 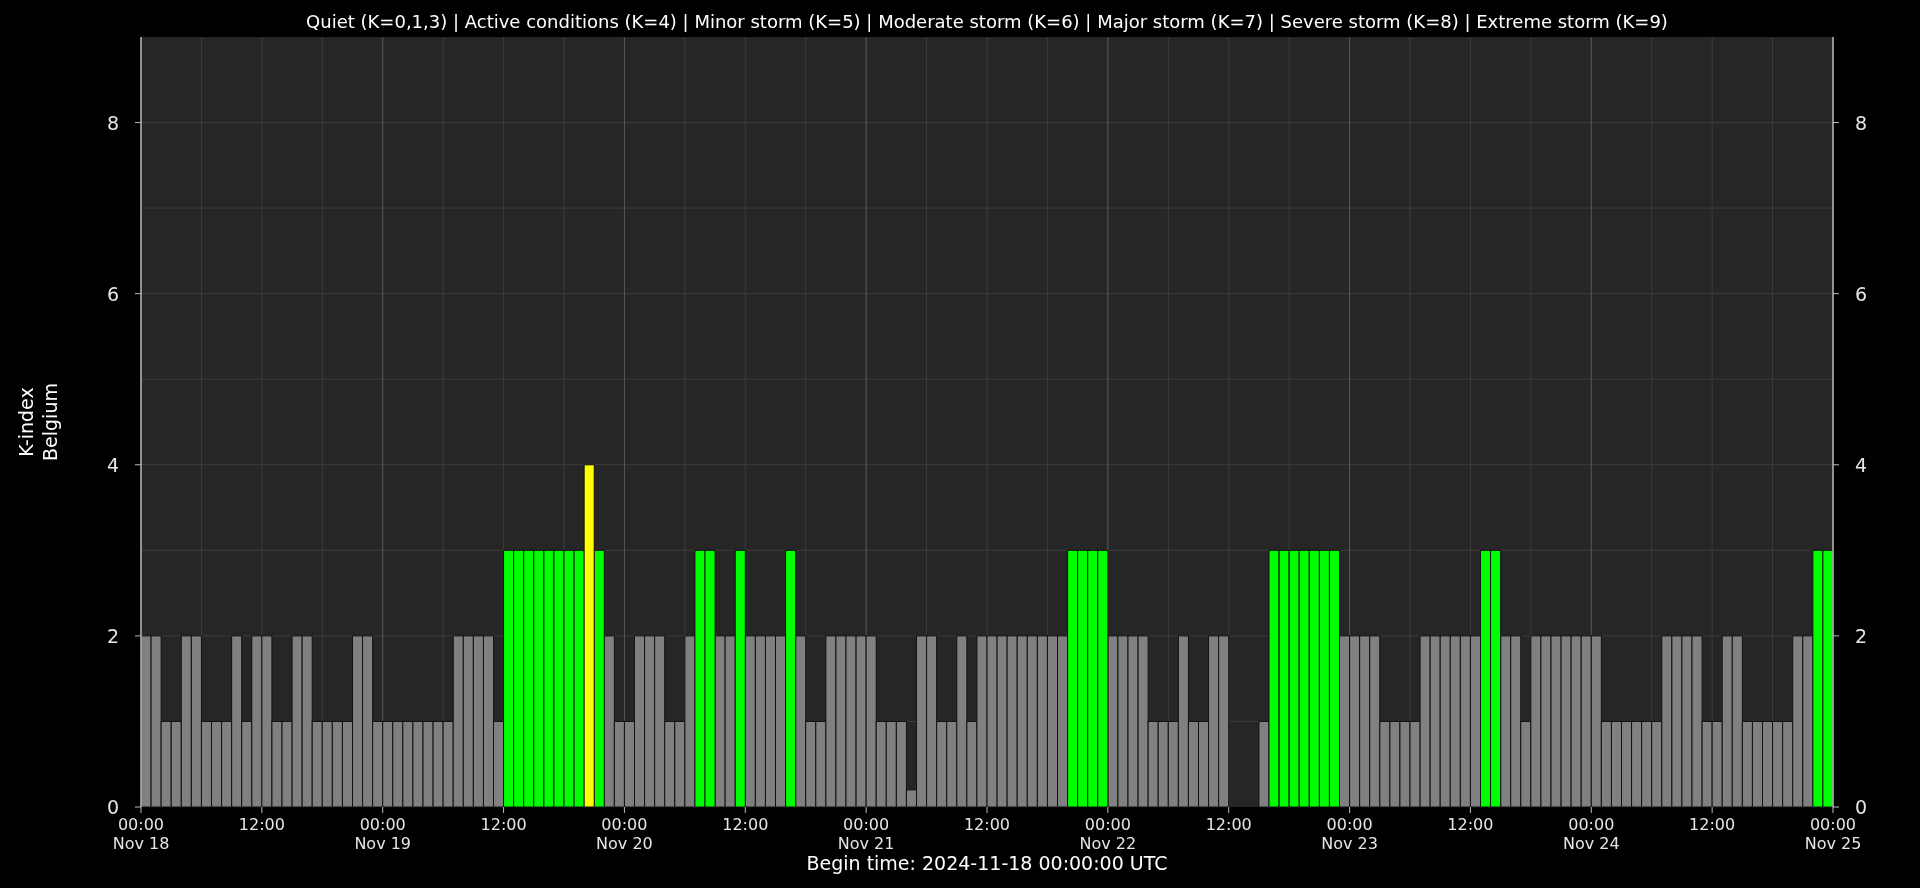 What do you see at coordinates (866, 834) in the screenshot?
I see `axis-tick-label: 00:00 Nov 21` at bounding box center [866, 834].